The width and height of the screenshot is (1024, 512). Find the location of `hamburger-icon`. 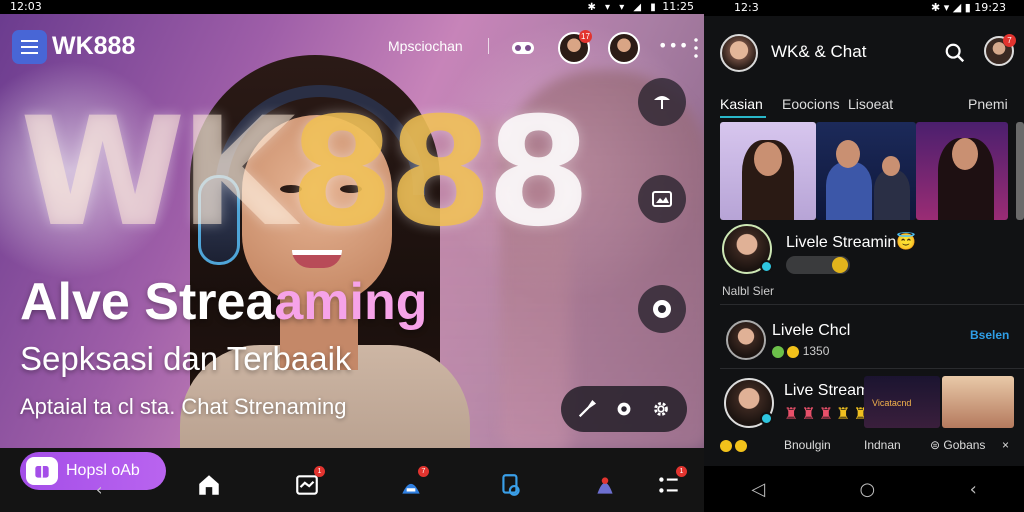

hamburger-icon is located at coordinates (29, 47).